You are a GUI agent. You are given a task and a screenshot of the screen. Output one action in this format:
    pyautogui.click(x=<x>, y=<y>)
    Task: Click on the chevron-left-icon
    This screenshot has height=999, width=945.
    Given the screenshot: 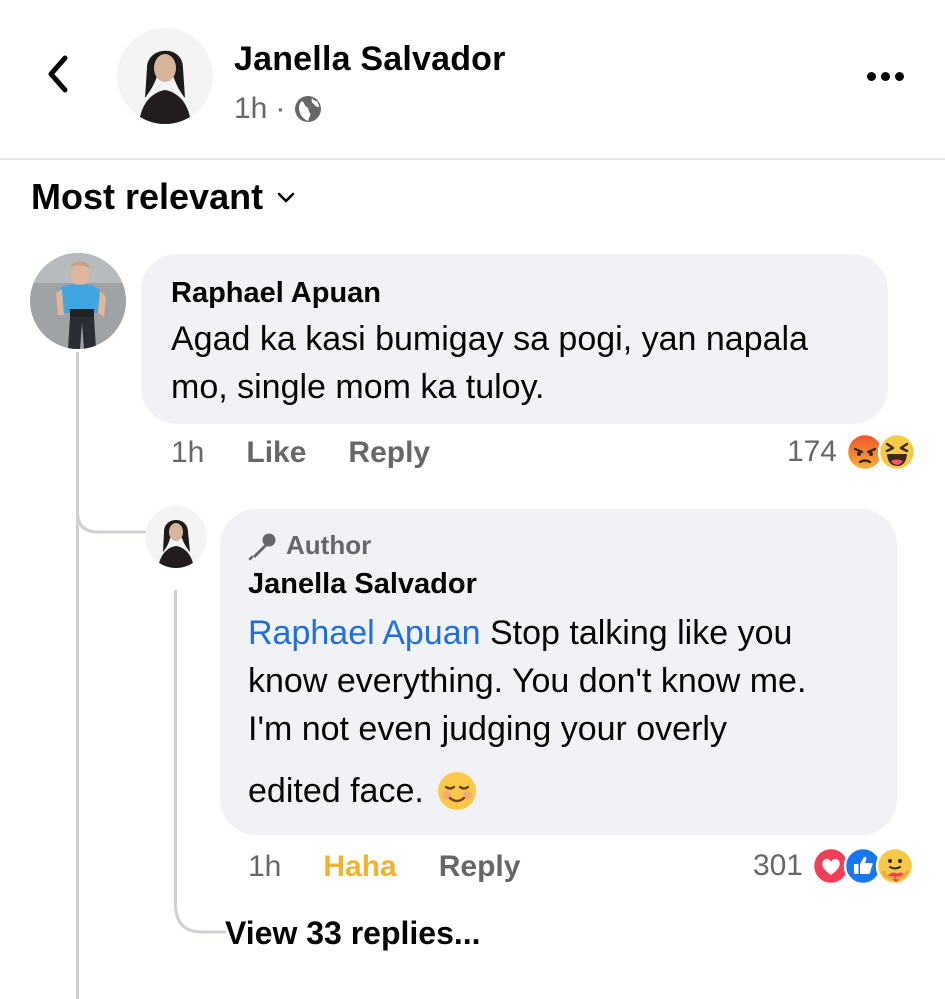 What is the action you would take?
    pyautogui.click(x=58, y=74)
    